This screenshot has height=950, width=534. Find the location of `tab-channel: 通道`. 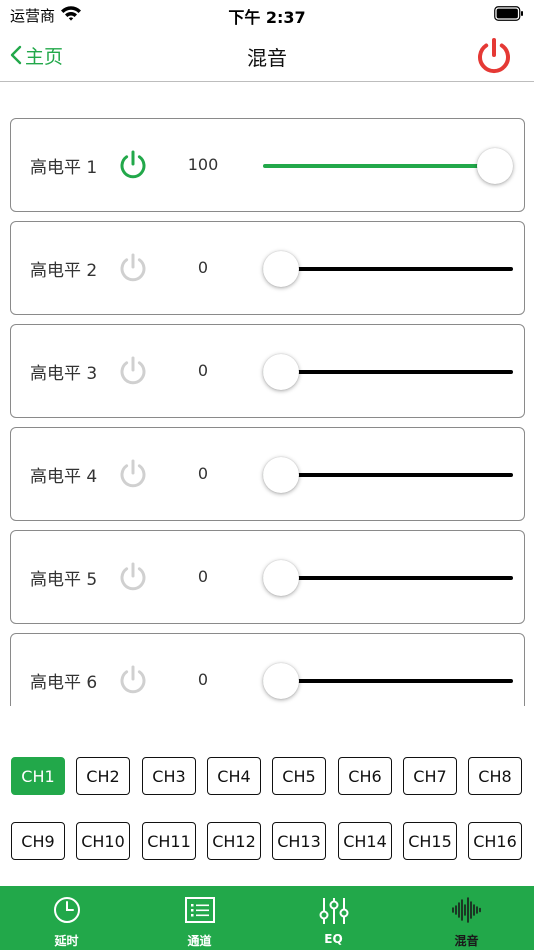

tab-channel: 通道 is located at coordinates (199, 918).